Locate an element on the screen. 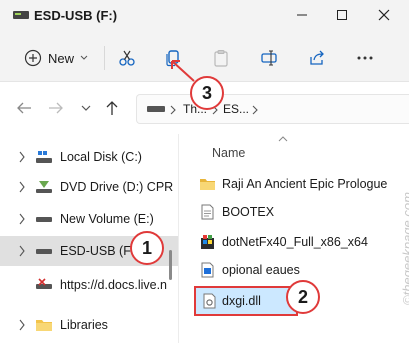  scissors-icon is located at coordinates (127, 58).